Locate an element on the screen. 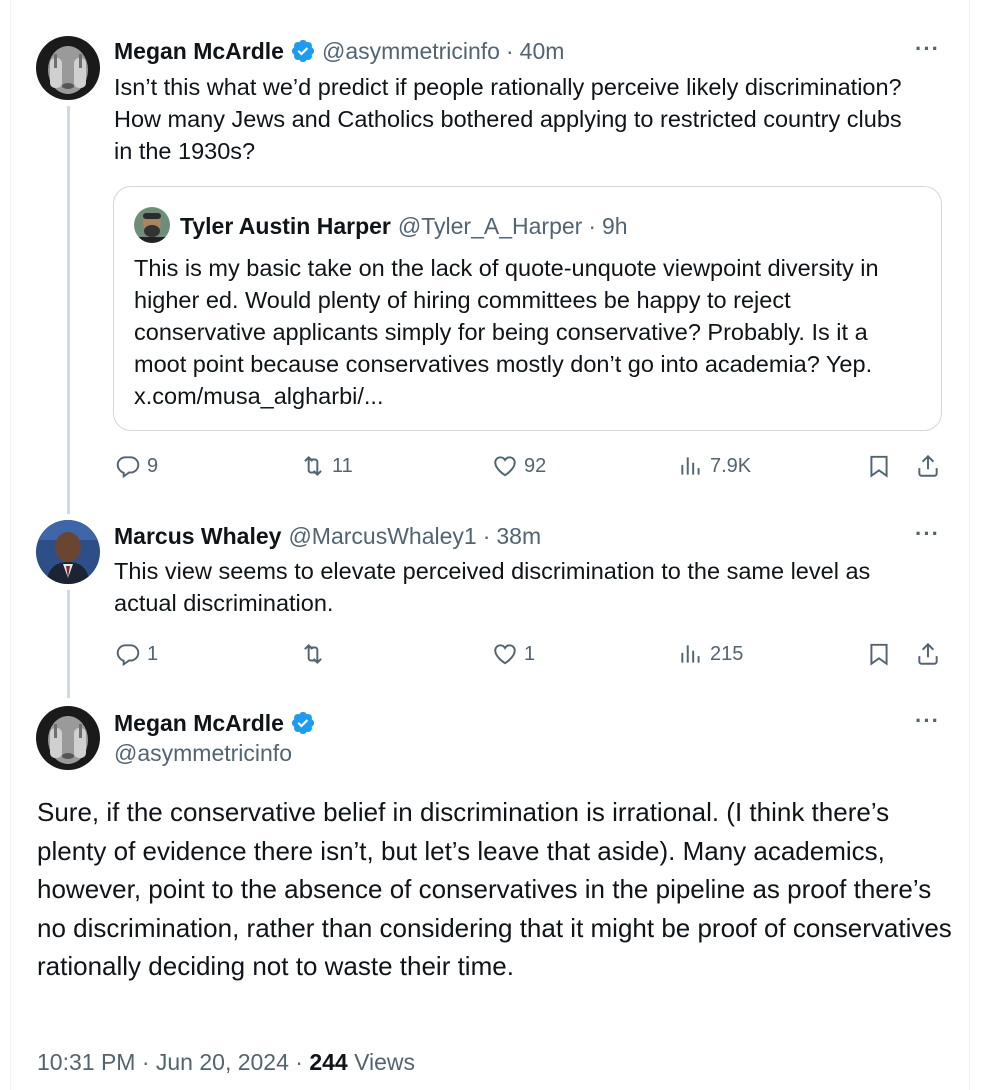 This screenshot has height=1090, width=984. views-label: Views is located at coordinates (381, 1062).